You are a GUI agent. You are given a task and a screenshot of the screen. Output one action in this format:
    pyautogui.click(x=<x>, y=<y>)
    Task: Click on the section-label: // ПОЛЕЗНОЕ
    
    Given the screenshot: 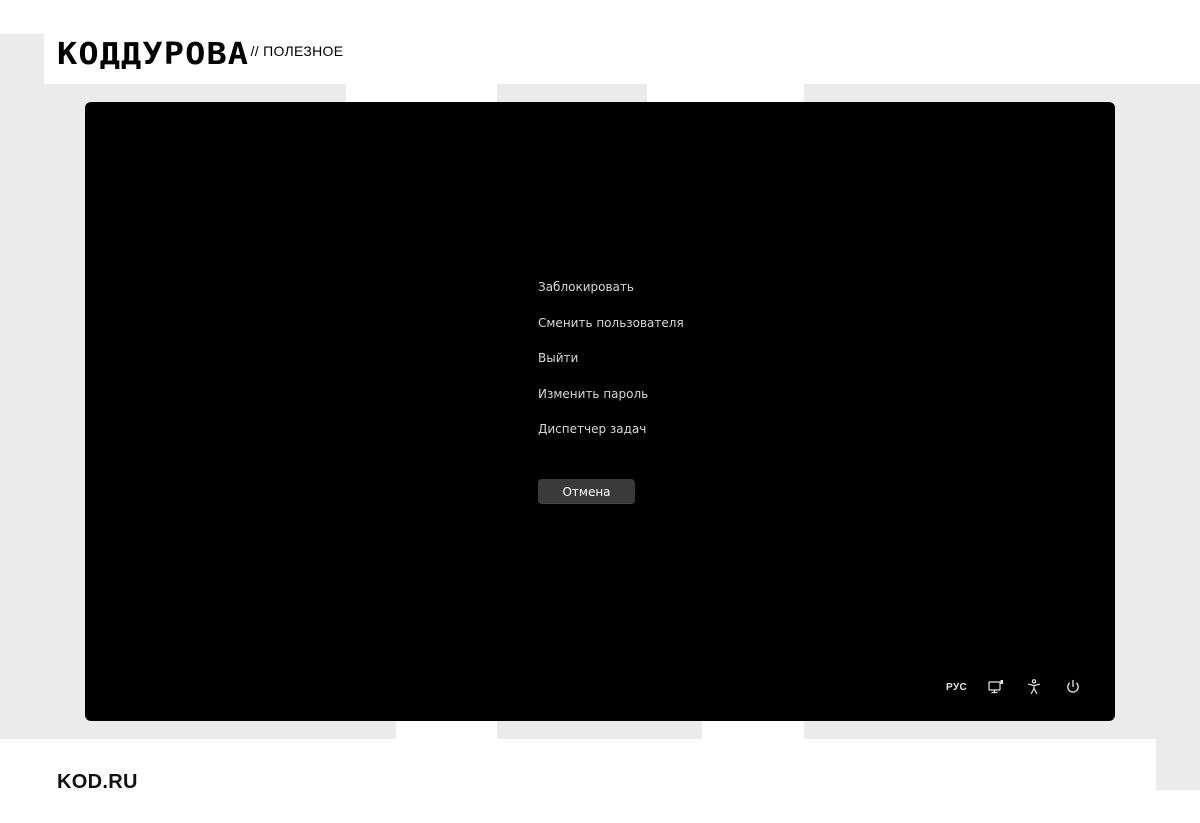 What is the action you would take?
    pyautogui.click(x=297, y=51)
    